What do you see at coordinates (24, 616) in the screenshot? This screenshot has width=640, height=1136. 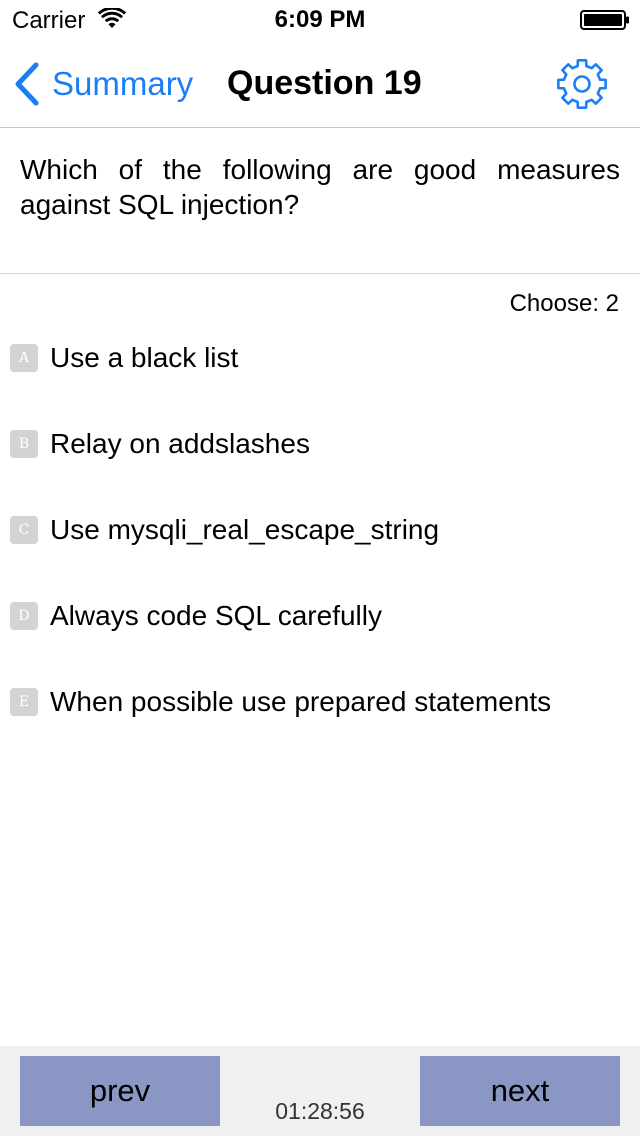 I see `answer-letter-badge: D` at bounding box center [24, 616].